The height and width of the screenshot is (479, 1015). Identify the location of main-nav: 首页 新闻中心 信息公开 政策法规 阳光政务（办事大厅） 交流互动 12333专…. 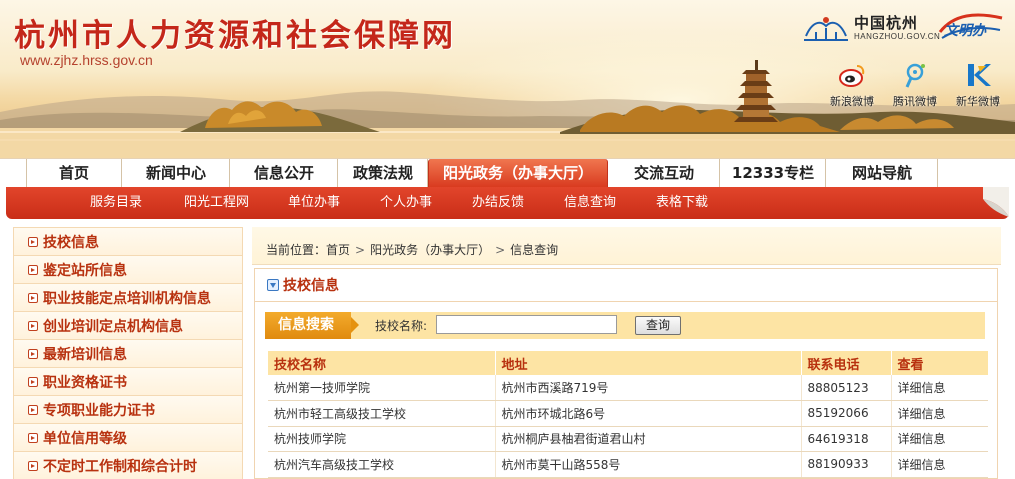
(507, 173).